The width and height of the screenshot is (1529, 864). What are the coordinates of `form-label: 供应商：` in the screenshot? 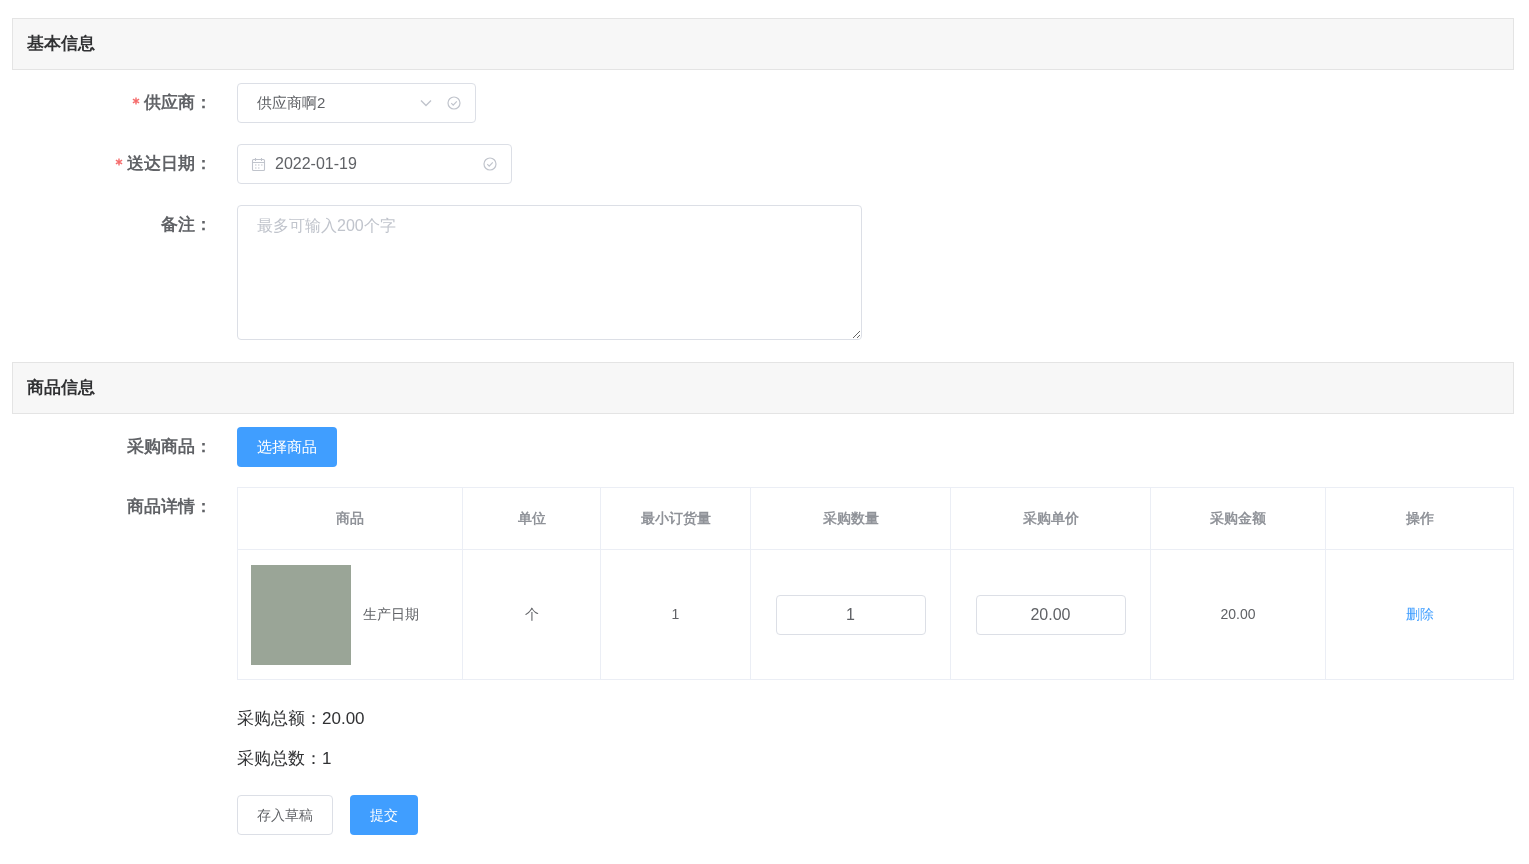 It's located at (124, 103).